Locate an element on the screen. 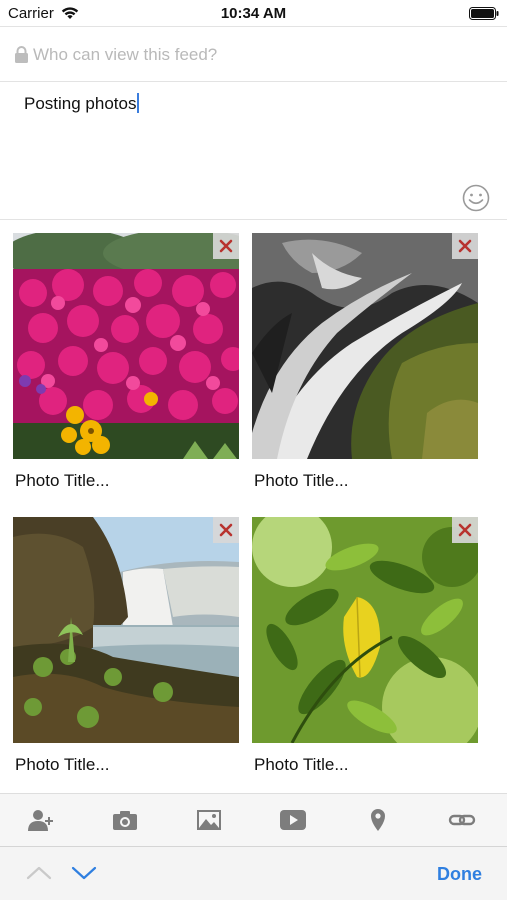 The image size is (507, 900). text-caret is located at coordinates (138, 103).